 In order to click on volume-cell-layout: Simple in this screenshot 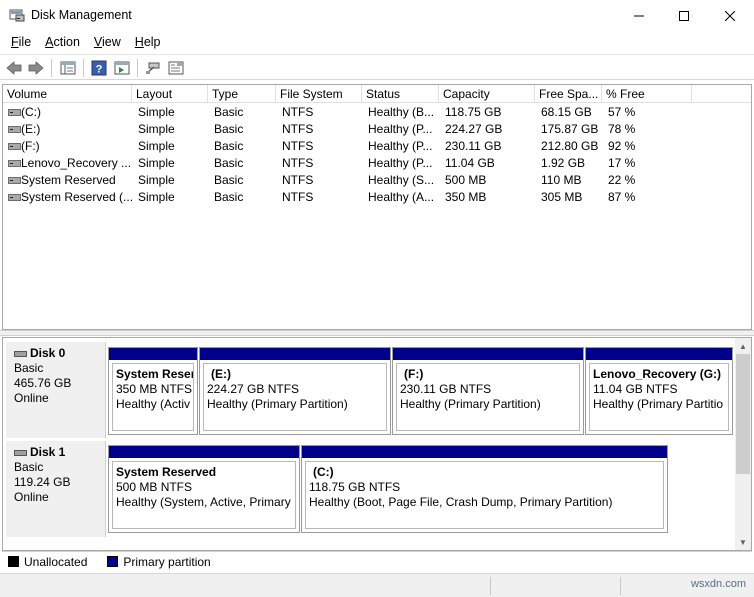, I will do `click(156, 163)`.